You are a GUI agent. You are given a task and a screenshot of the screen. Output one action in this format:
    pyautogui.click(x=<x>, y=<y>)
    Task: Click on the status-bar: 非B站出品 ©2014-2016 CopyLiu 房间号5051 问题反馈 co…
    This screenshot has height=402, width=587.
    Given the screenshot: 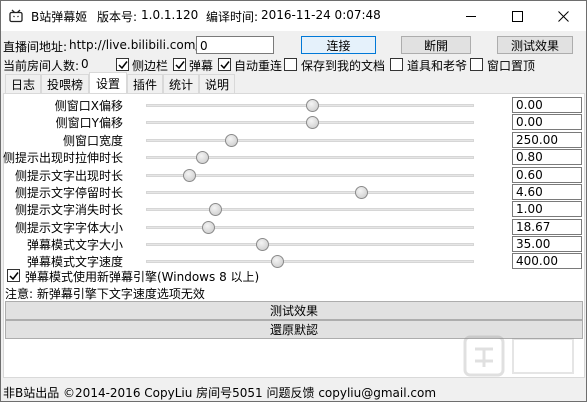 What is the action you would take?
    pyautogui.click(x=220, y=393)
    